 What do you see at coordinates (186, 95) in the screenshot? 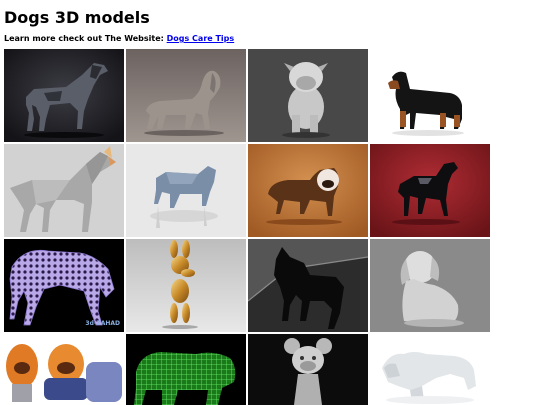
I see `gallery-image-grey-dachshund` at bounding box center [186, 95].